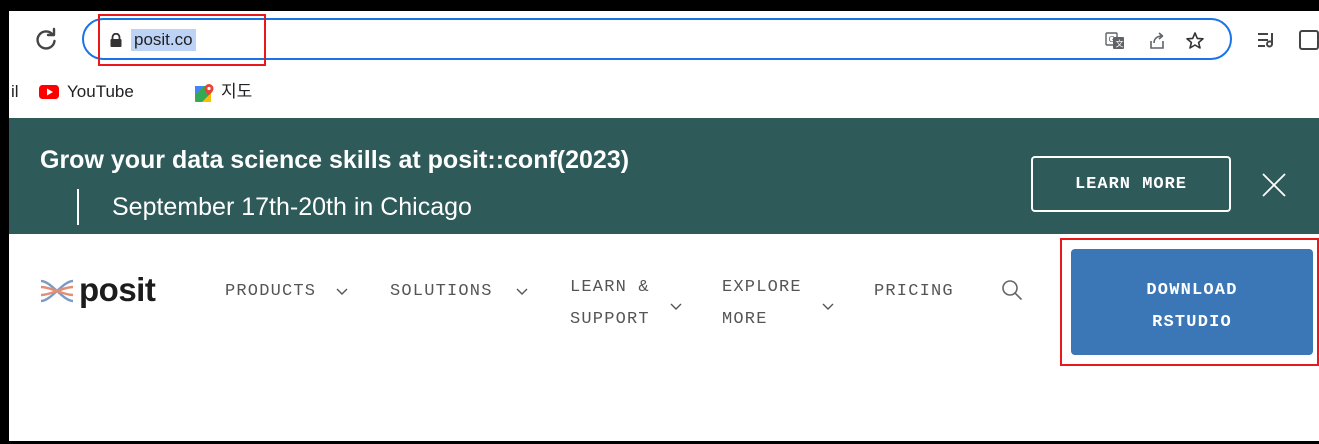 This screenshot has width=1319, height=444. I want to click on side-panel-icon, so click(1308, 40).